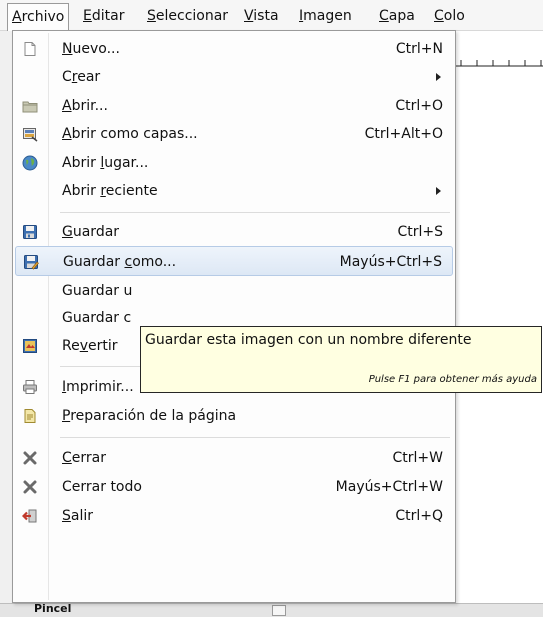 Image resolution: width=543 pixels, height=617 pixels. Describe the element at coordinates (30, 387) in the screenshot. I see `printer-icon` at that location.